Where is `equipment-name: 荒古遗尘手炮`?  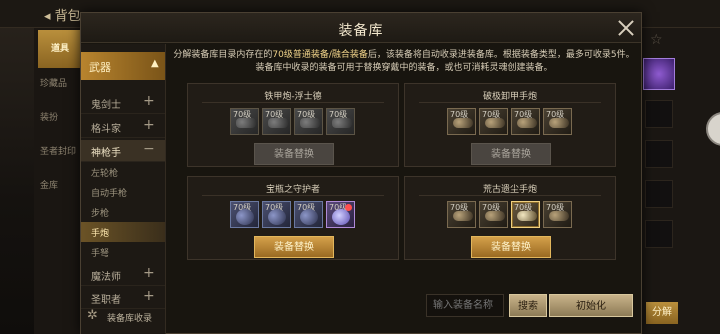
equipment-name: 荒古遗尘手炮 is located at coordinates (509, 190).